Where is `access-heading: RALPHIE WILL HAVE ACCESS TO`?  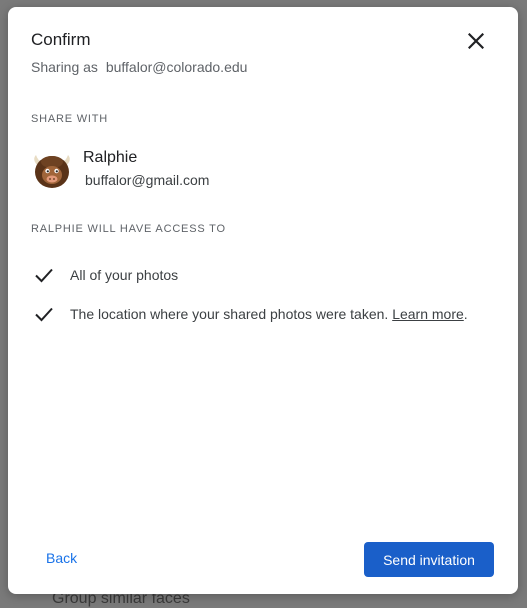 access-heading: RALPHIE WILL HAVE ACCESS TO is located at coordinates (128, 229).